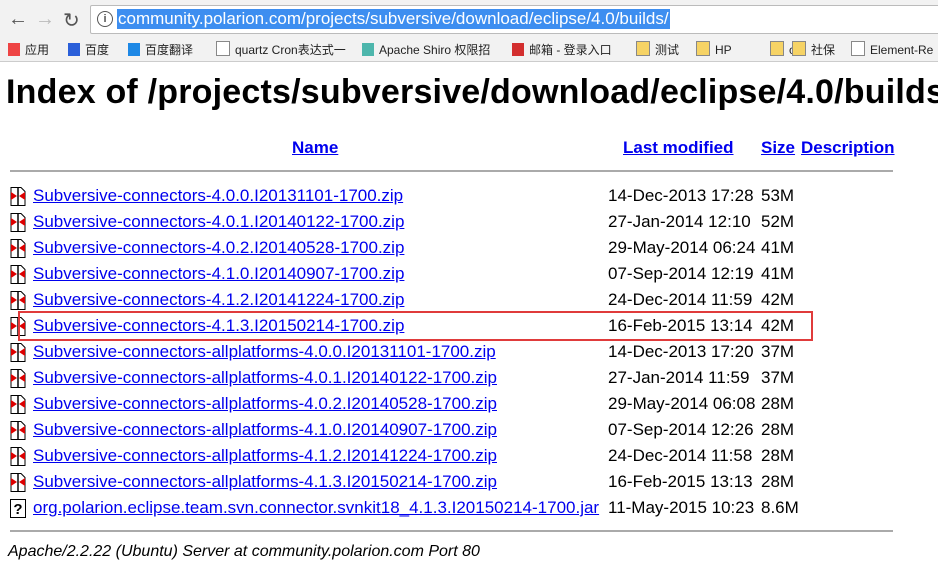  Describe the element at coordinates (74, 49) in the screenshot. I see `baidu-paw-icon` at that location.